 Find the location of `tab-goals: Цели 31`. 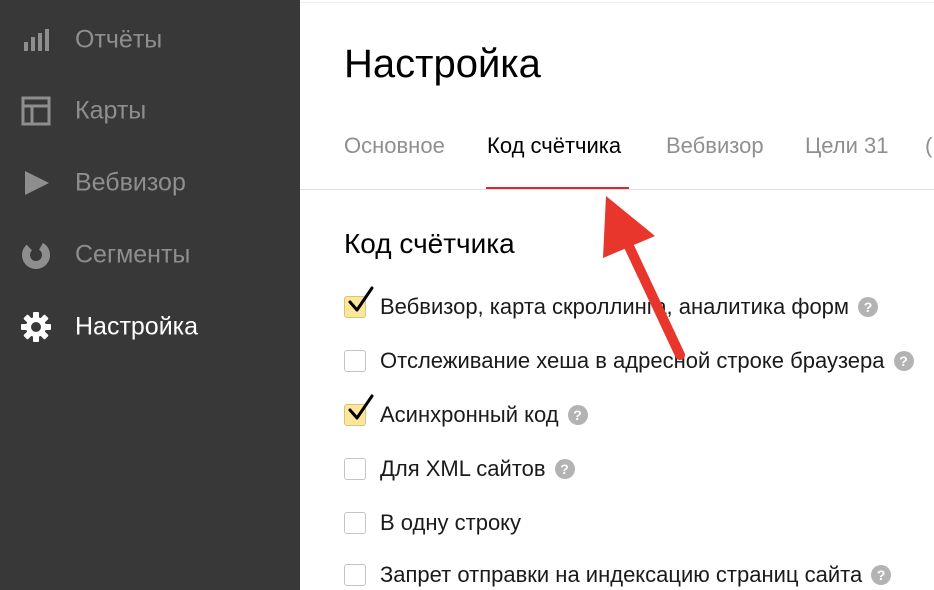

tab-goals: Цели 31 is located at coordinates (847, 146).